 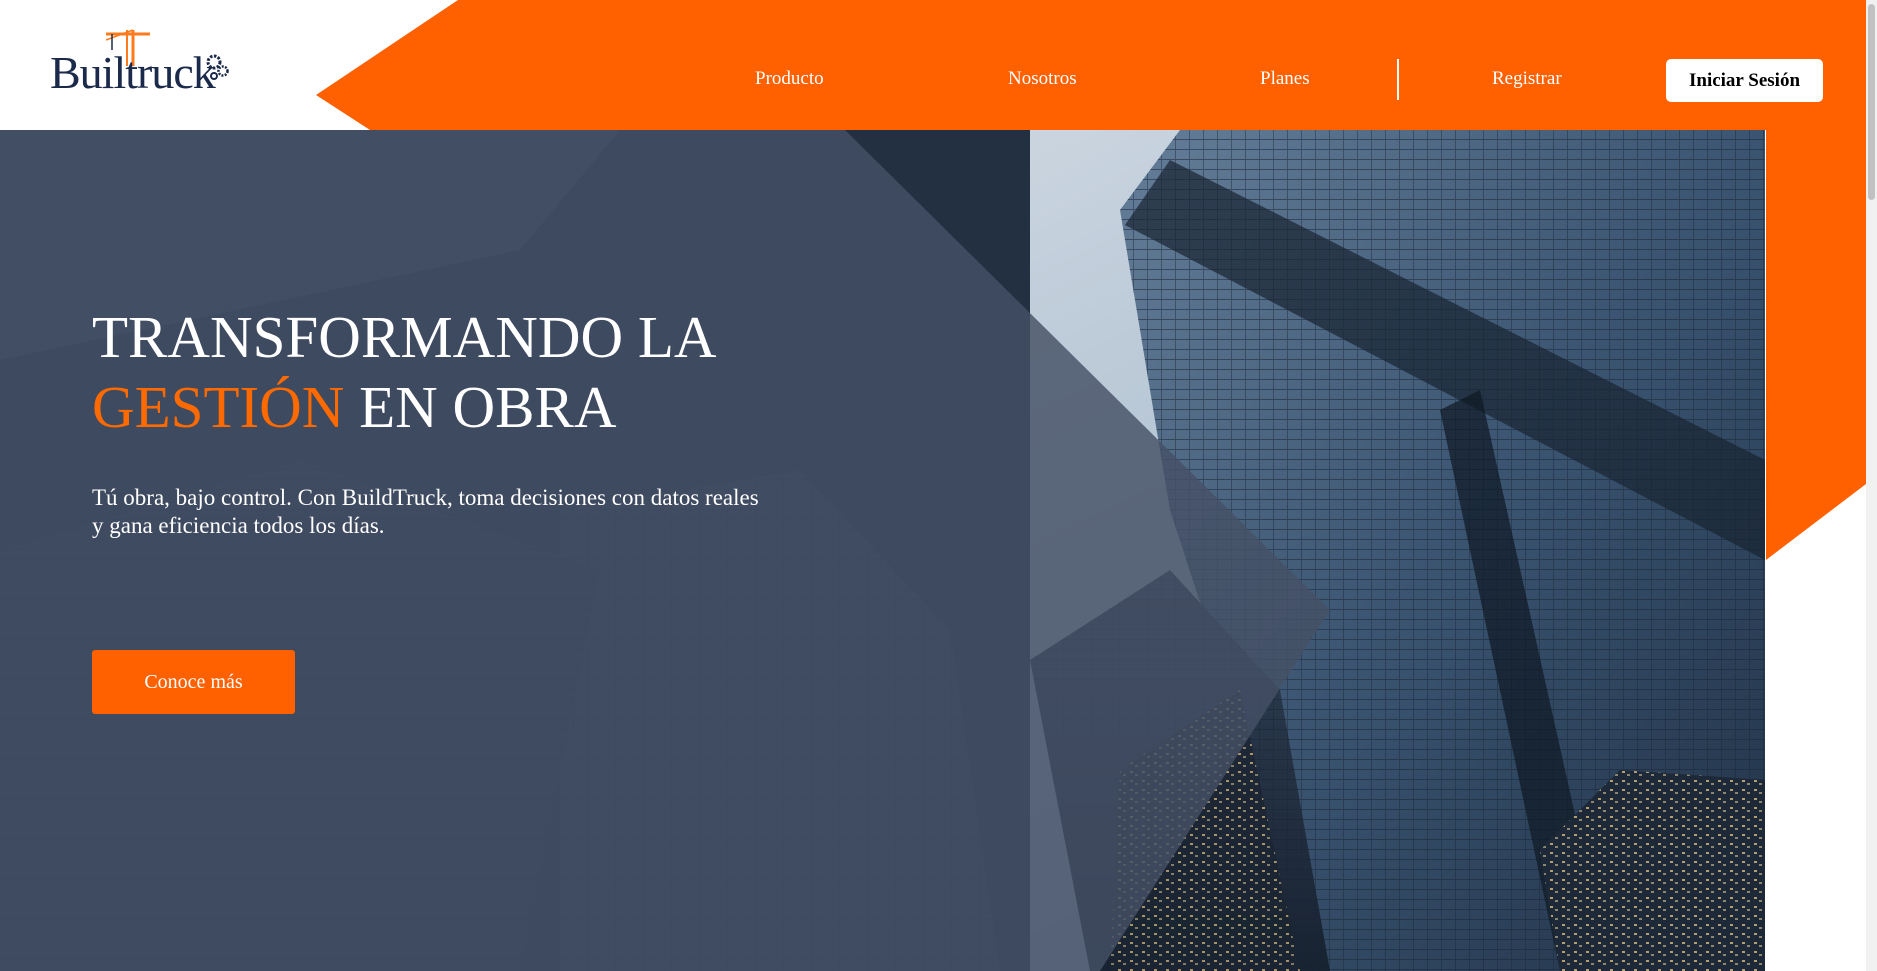 What do you see at coordinates (789, 79) in the screenshot?
I see `nav-link-producto: Producto` at bounding box center [789, 79].